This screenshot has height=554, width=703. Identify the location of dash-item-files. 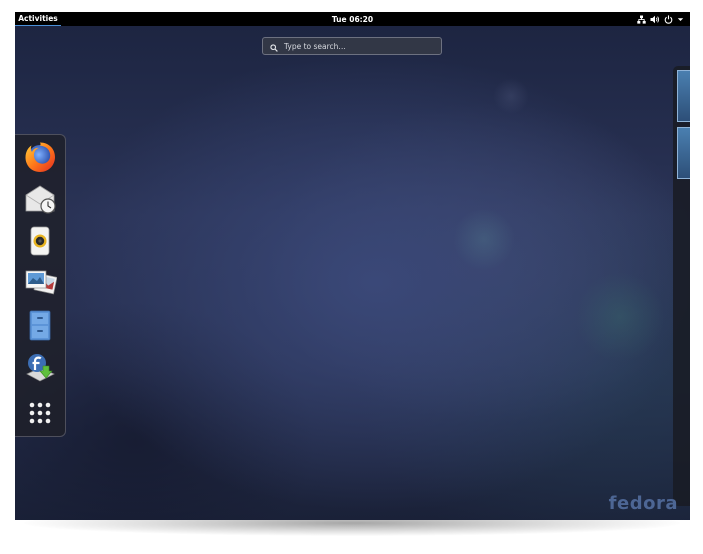
(40, 325).